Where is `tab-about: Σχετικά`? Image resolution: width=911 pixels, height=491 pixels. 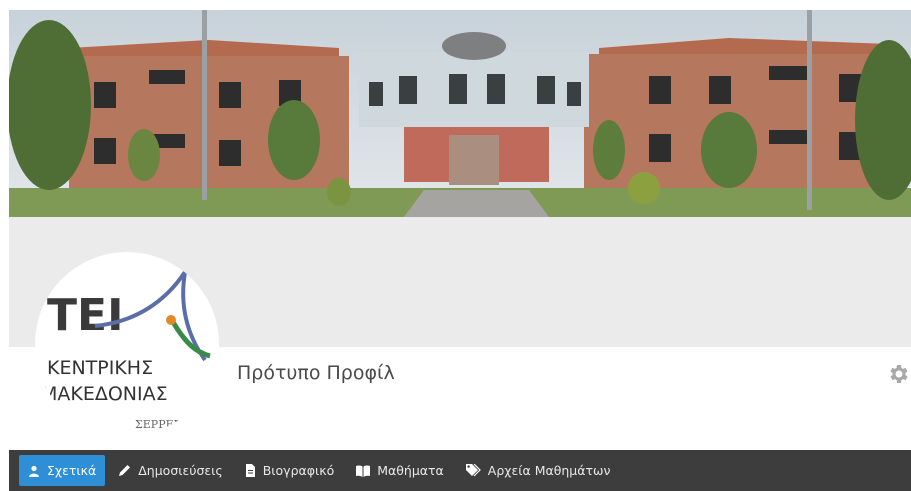
tab-about: Σχετικά is located at coordinates (62, 470).